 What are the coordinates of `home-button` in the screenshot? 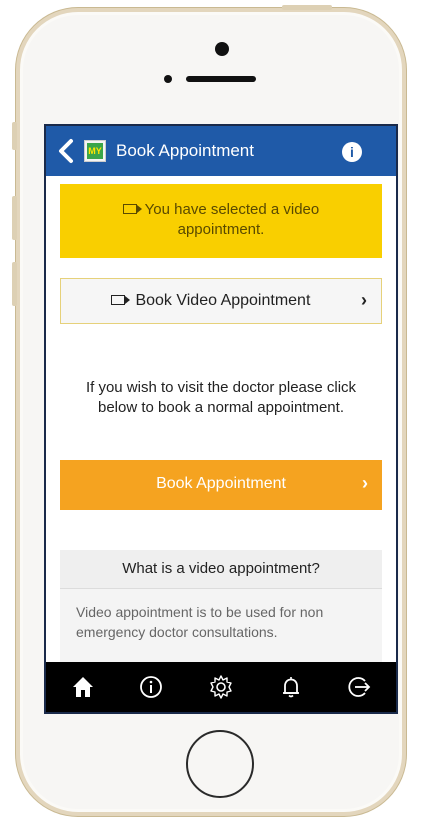 It's located at (220, 764).